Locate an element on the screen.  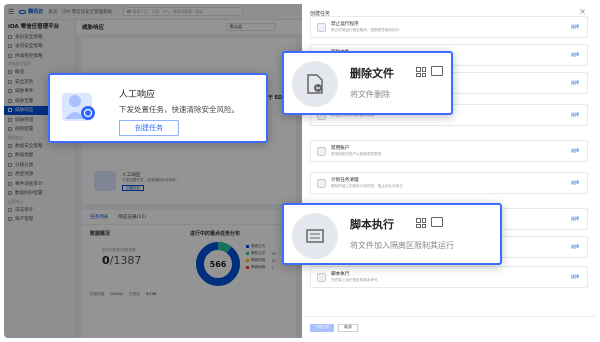
task-type-title: 计划任务清理 is located at coordinates (345, 180).